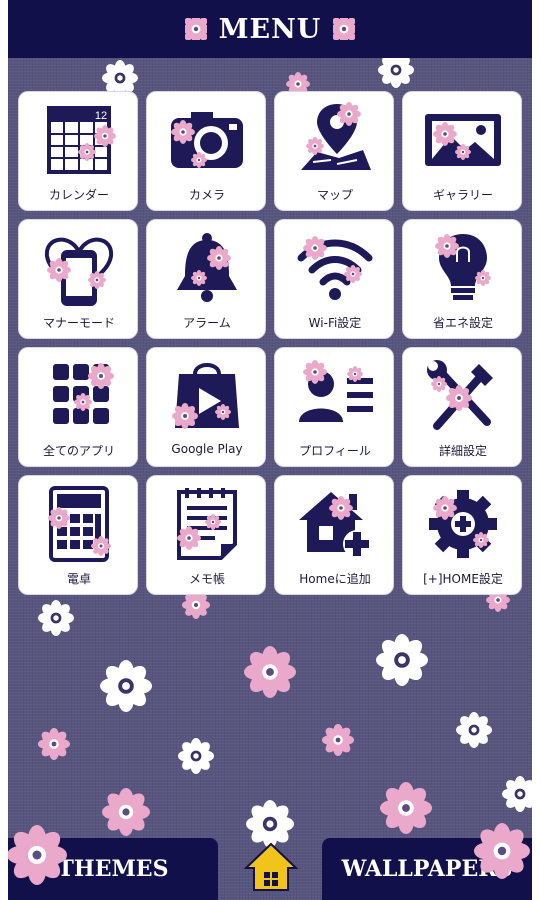 Image resolution: width=540 pixels, height=900 pixels. I want to click on menu-item-settings: 詳細設定, so click(462, 407).